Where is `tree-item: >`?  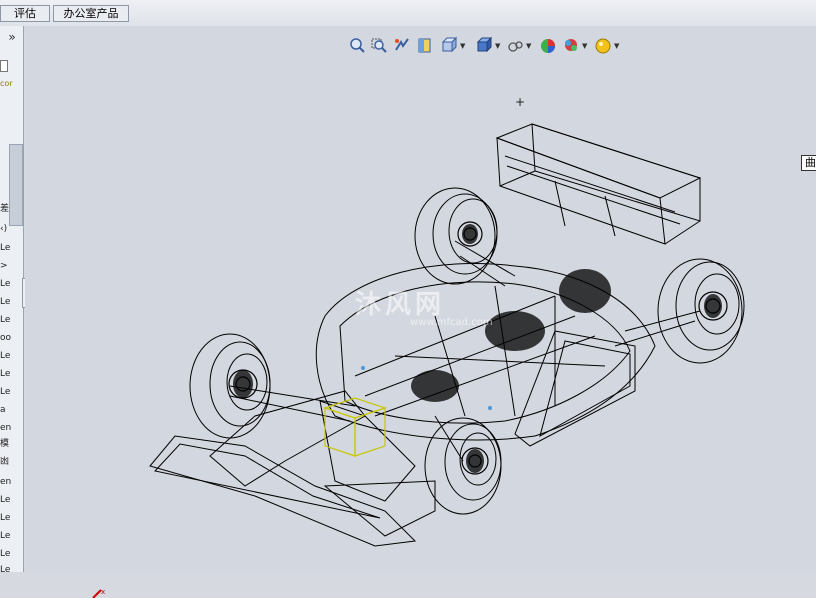 tree-item: > is located at coordinates (4, 266).